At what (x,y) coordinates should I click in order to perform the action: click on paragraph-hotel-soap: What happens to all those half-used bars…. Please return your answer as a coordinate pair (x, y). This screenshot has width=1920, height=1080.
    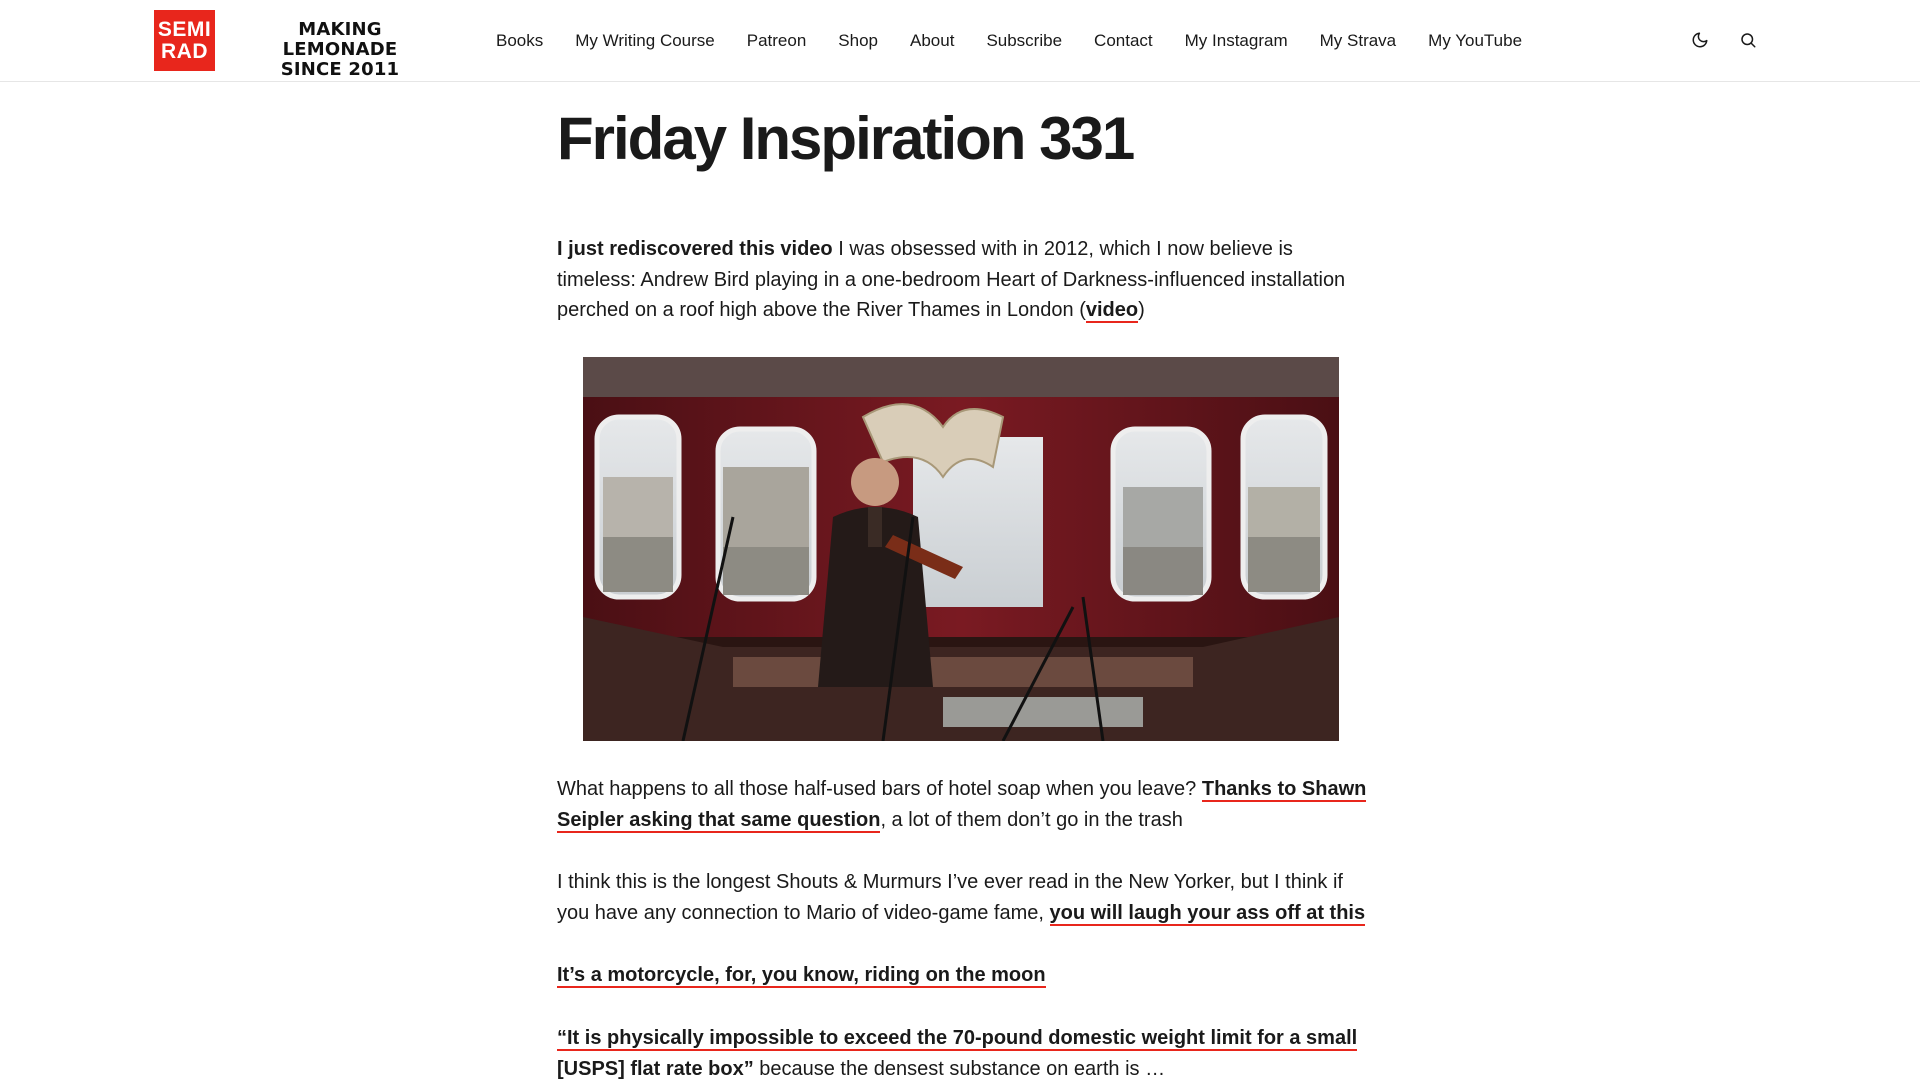
    Looking at the image, I should click on (962, 804).